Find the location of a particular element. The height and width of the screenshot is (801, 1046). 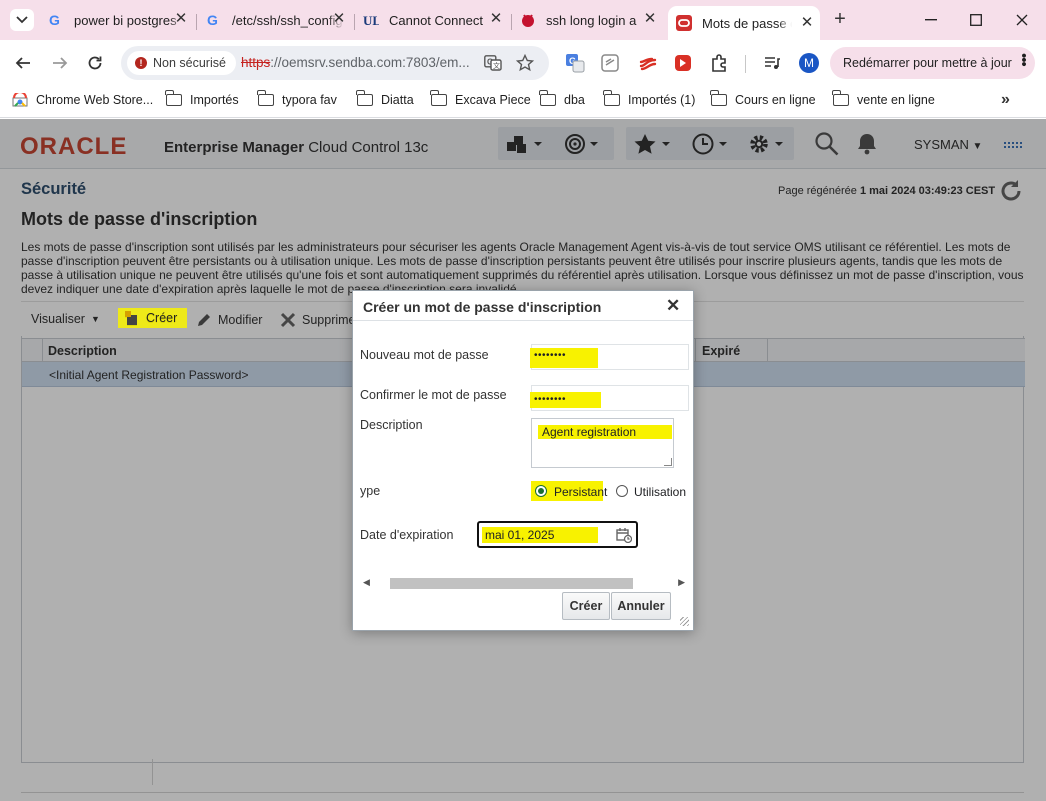

tab-title: ssh long login a is located at coordinates (591, 20).